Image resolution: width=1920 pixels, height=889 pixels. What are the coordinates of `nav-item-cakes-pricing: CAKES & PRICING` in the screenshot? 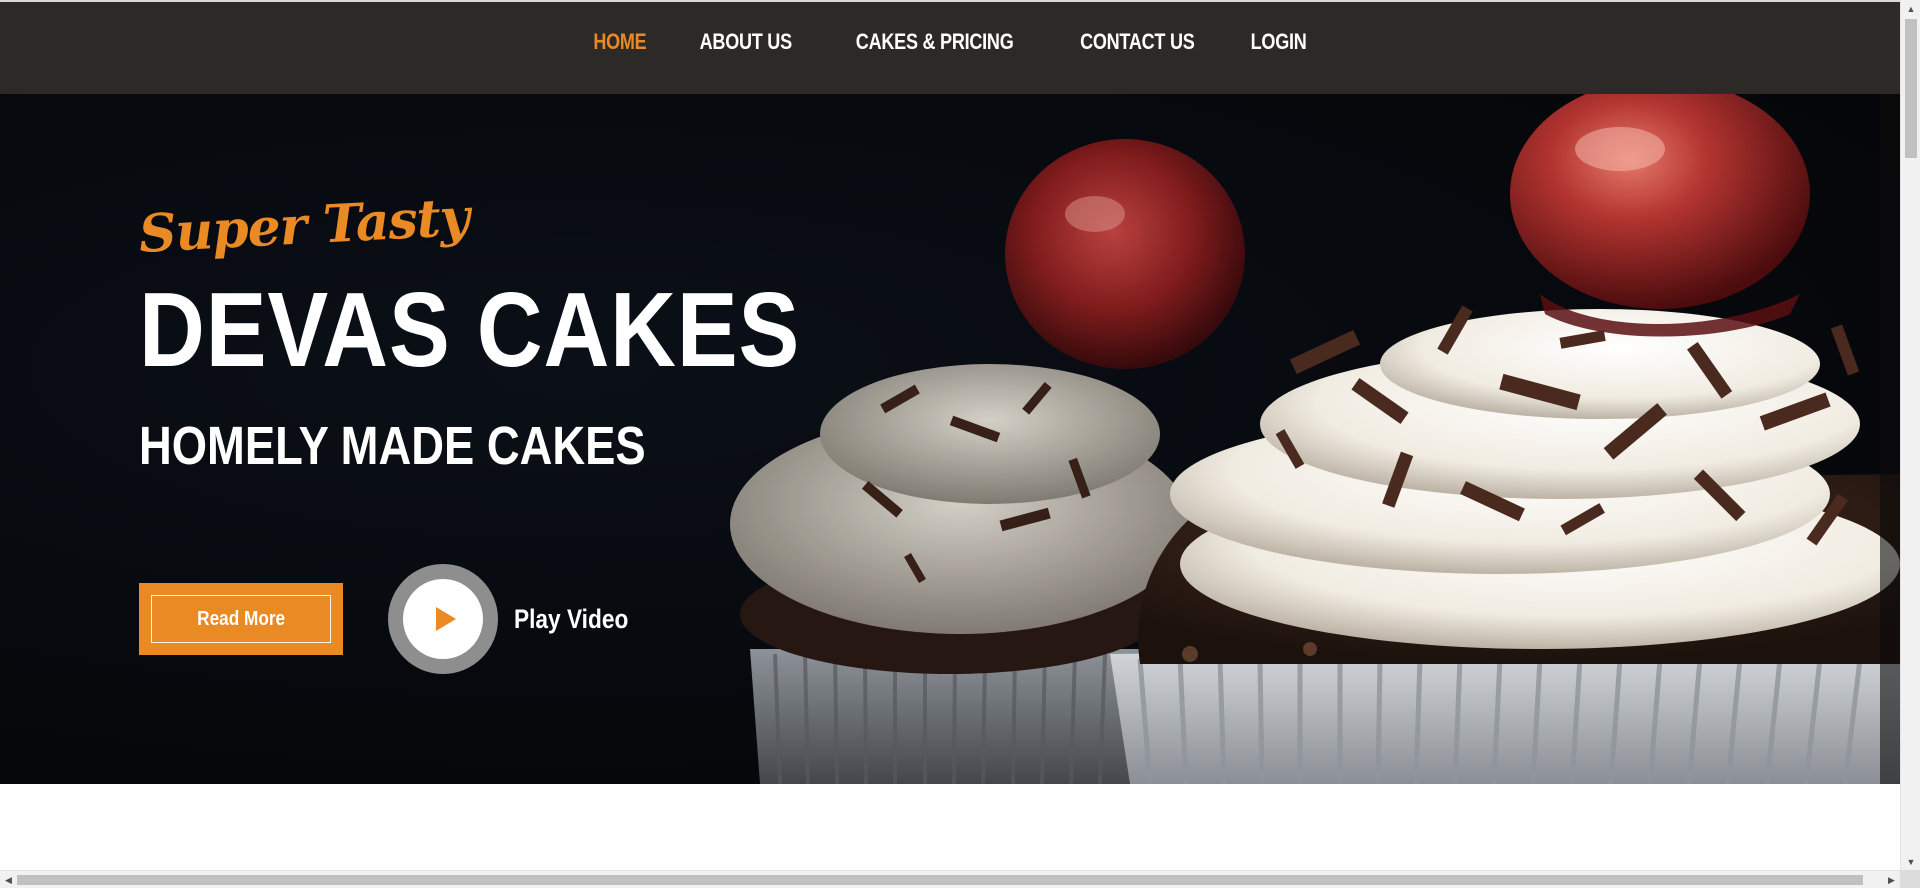 It's located at (935, 42).